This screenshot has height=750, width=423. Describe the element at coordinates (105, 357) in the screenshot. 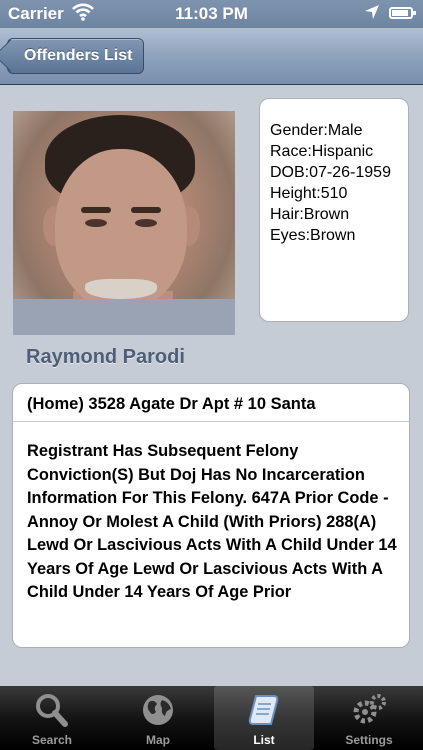

I see `offender-name: Raymond Parodi` at that location.